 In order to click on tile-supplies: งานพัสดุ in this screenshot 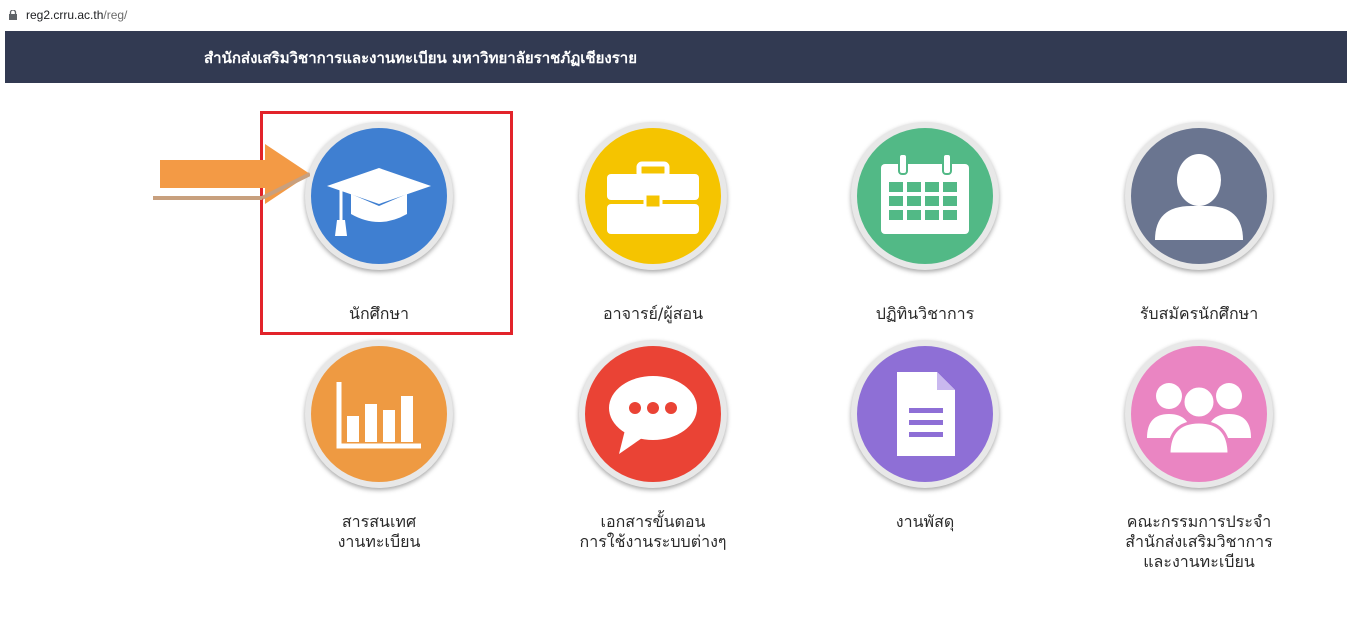, I will do `click(925, 450)`.